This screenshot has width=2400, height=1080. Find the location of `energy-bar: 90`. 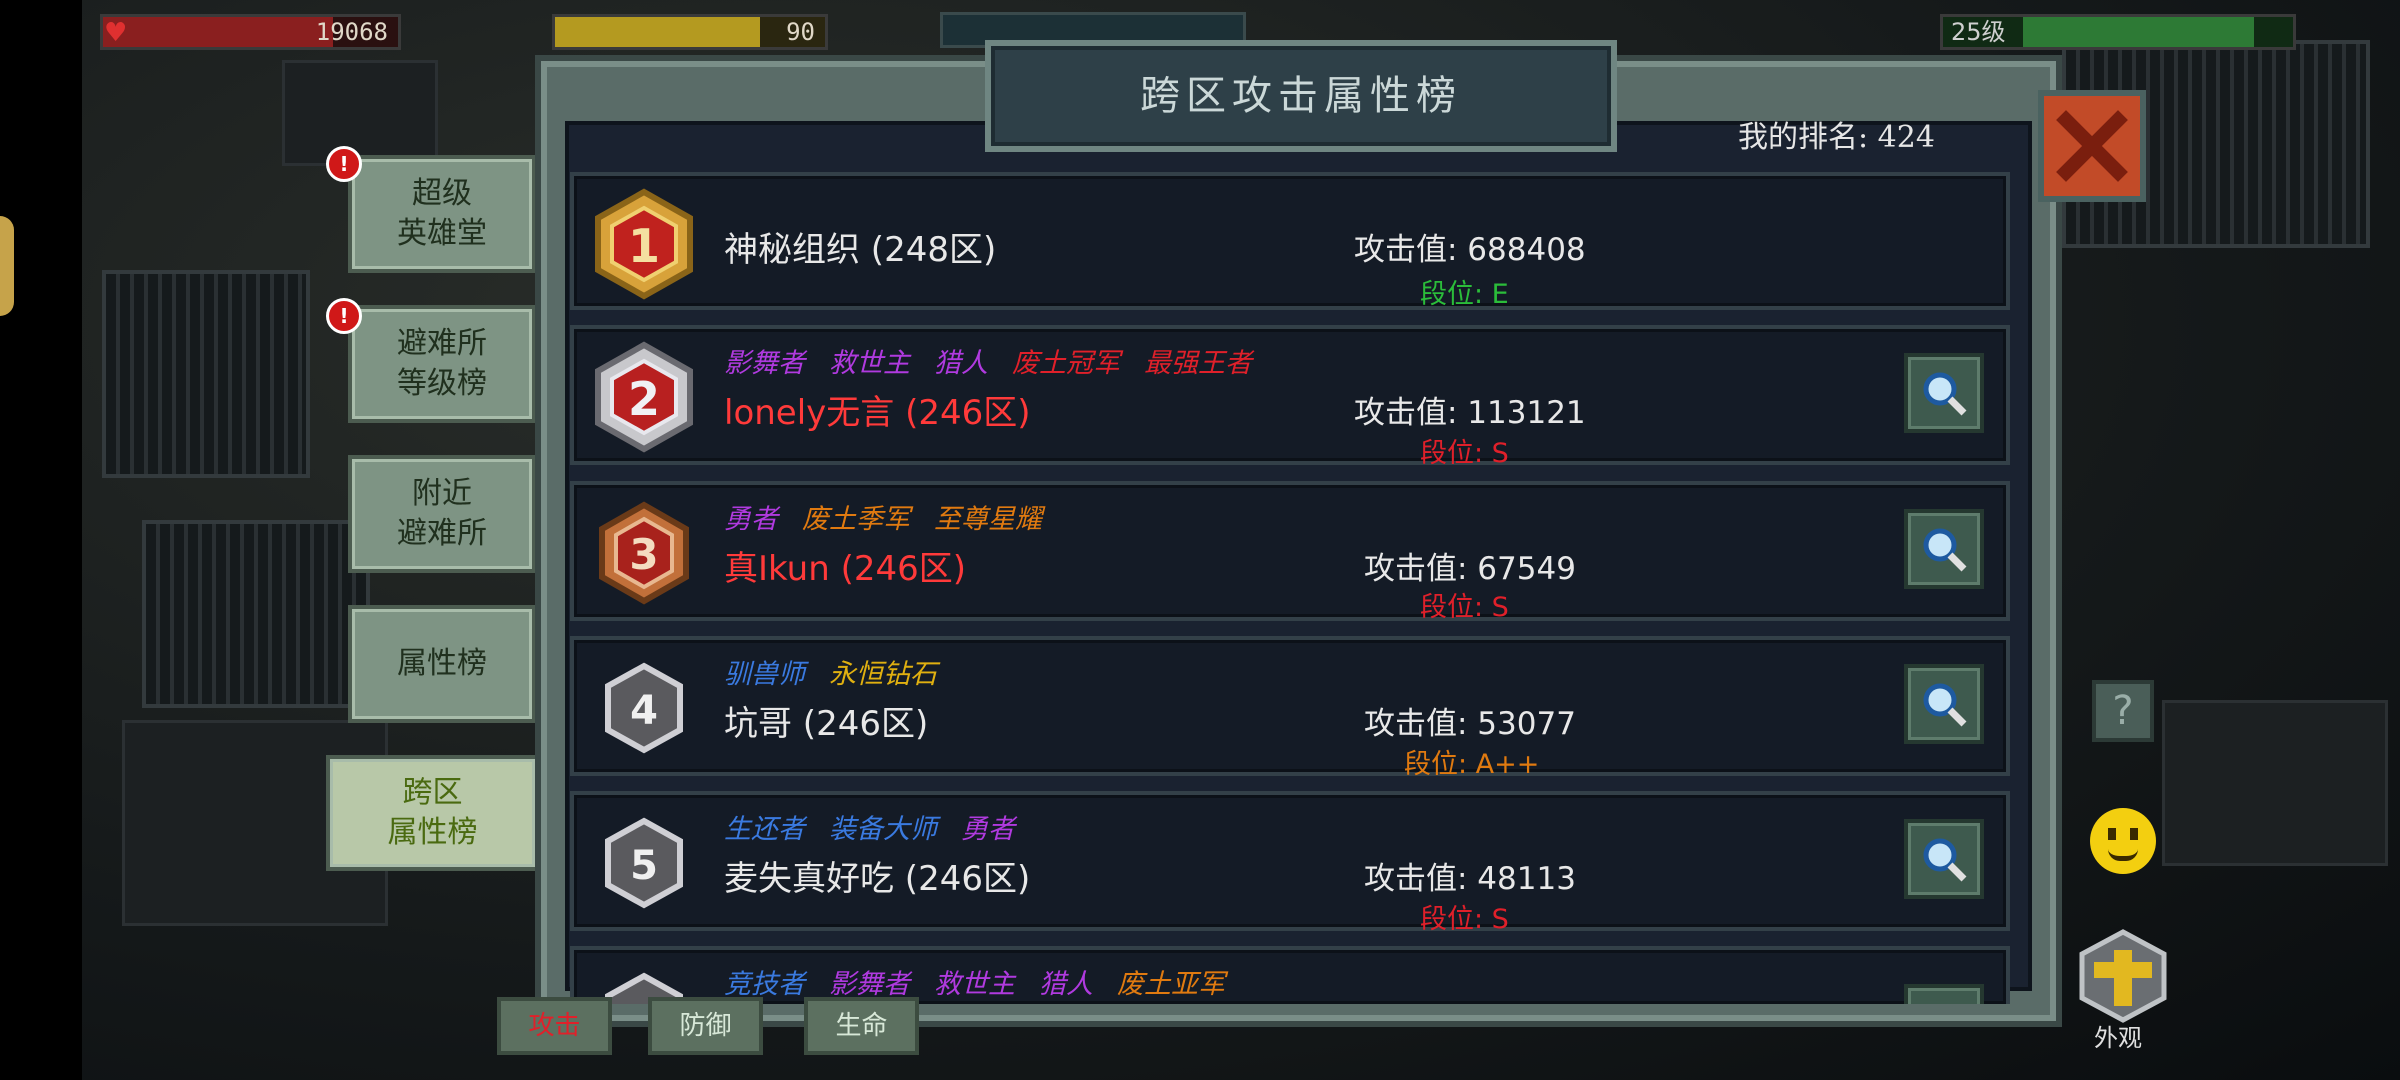

energy-bar: 90 is located at coordinates (690, 32).